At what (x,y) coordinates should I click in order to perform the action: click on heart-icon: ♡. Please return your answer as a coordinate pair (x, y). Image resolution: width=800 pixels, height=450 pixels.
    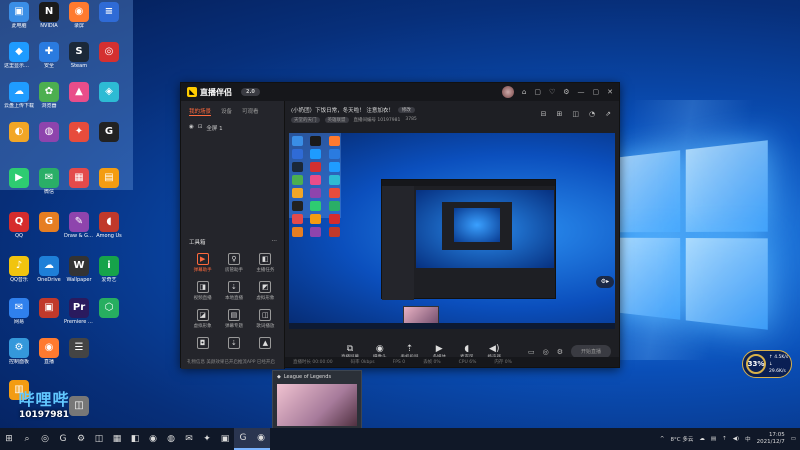
    Looking at the image, I should click on (552, 92).